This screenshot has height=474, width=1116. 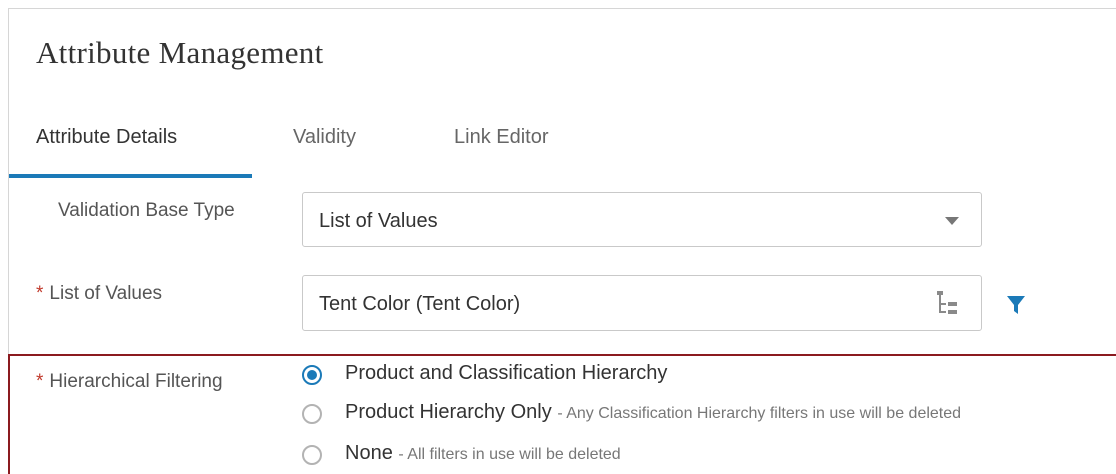 I want to click on hierarchical-filtering-label: * Hierarchical Filtering, so click(x=129, y=382).